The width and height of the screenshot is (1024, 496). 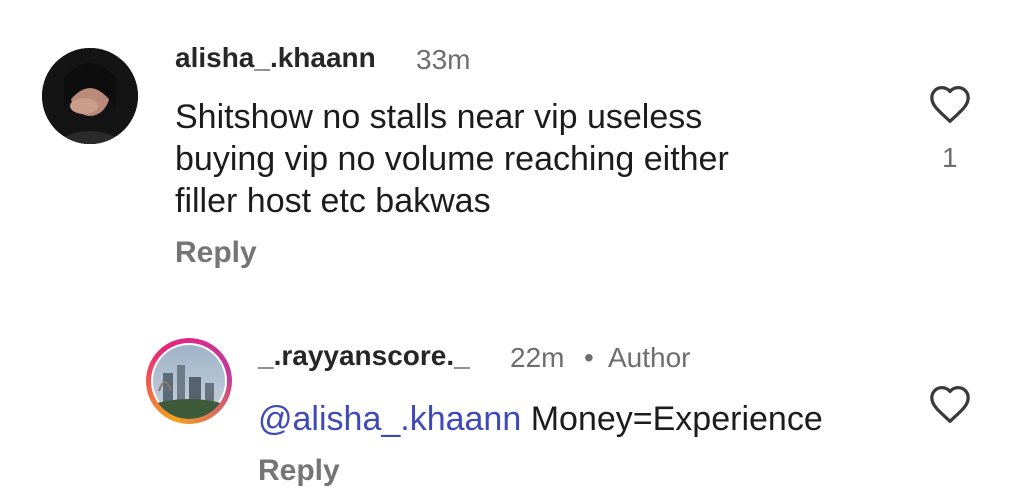 I want to click on like-count: 1, so click(x=950, y=157).